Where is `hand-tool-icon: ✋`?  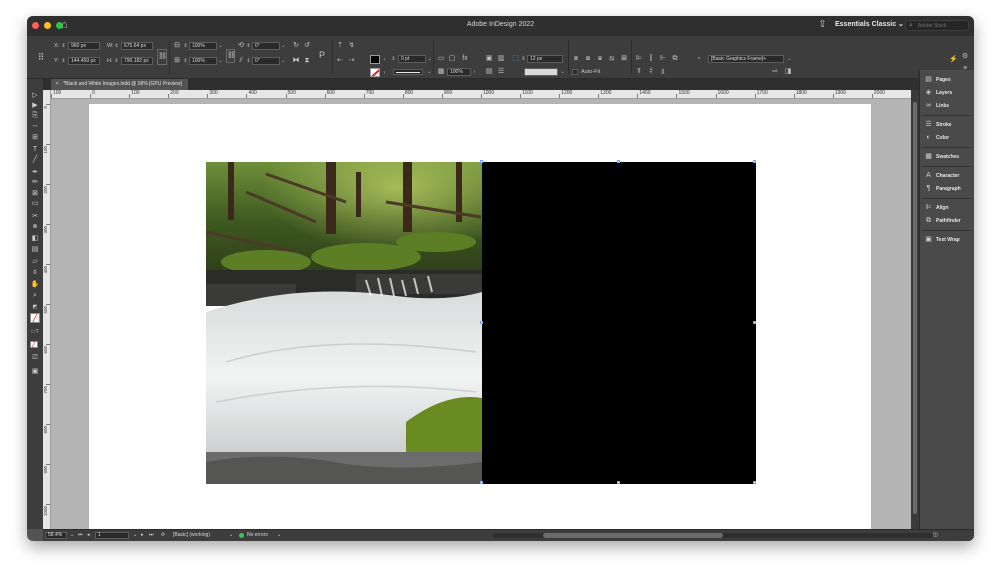 hand-tool-icon: ✋ is located at coordinates (35, 284).